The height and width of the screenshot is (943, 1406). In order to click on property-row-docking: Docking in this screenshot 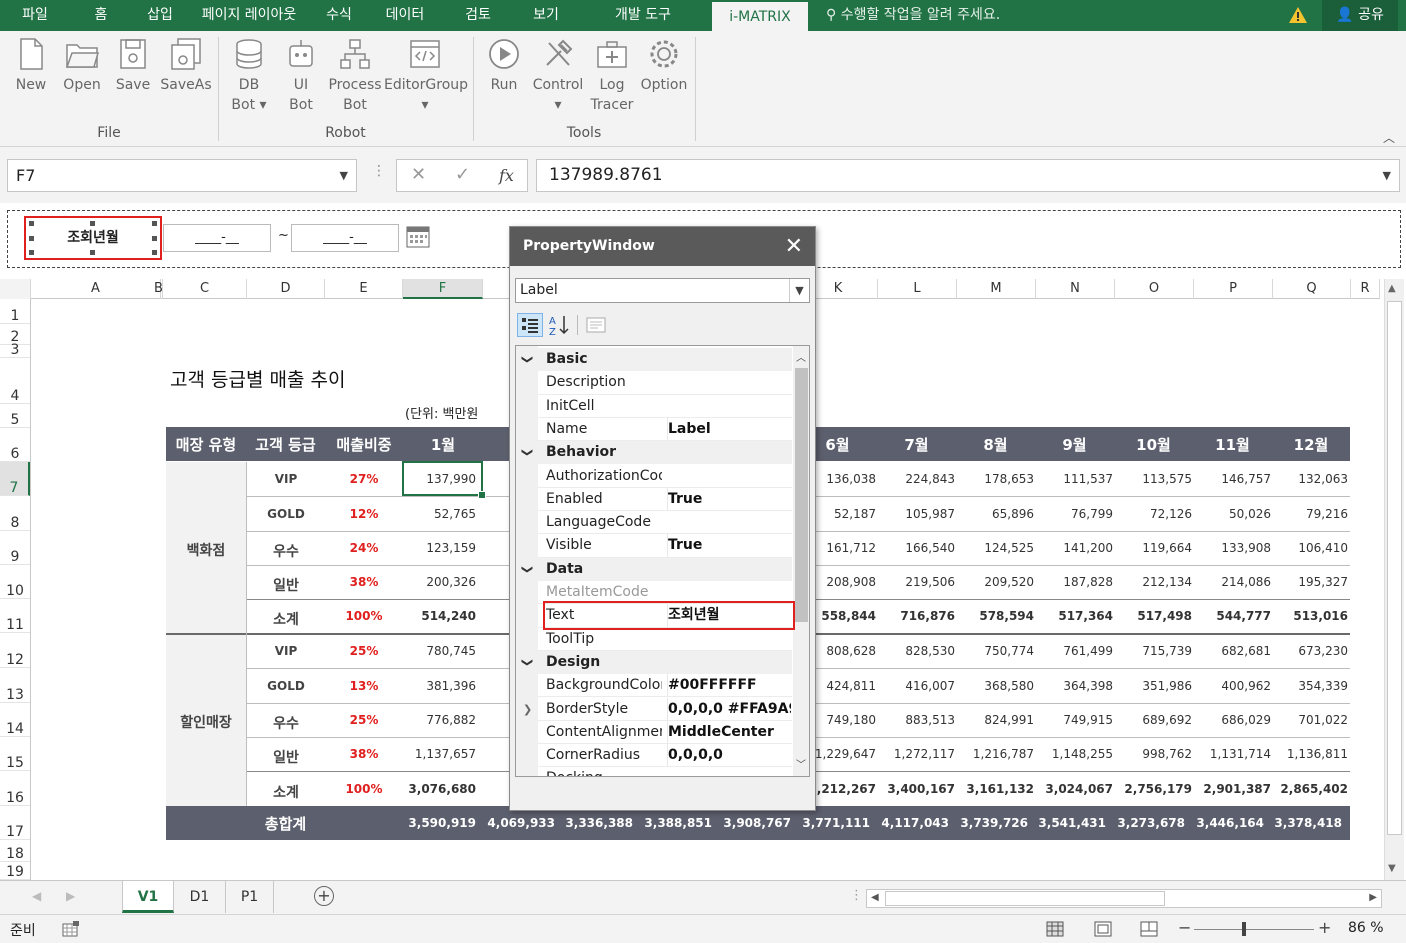, I will do `click(654, 771)`.